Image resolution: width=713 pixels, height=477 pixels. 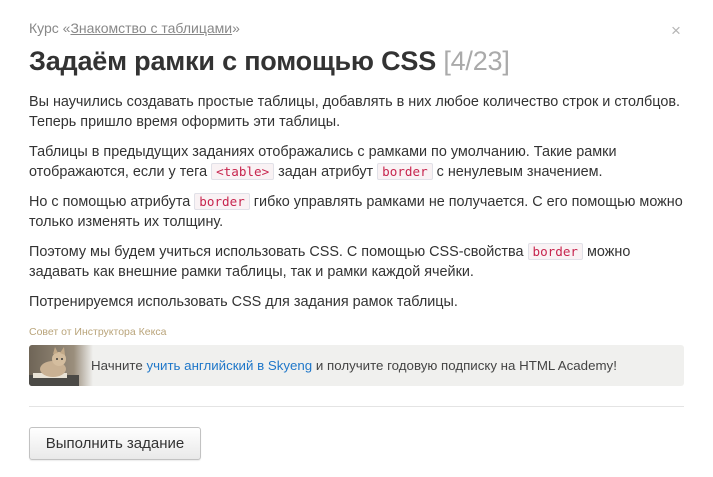 I want to click on course-suffix: », so click(x=236, y=28).